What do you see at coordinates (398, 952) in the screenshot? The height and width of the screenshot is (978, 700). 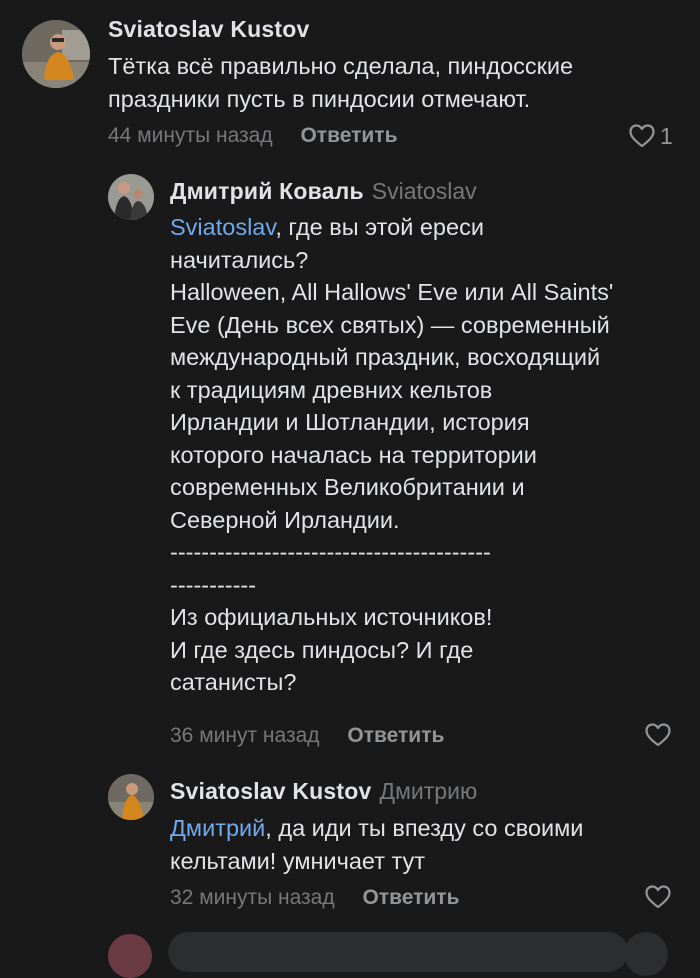 I see `comment-input` at bounding box center [398, 952].